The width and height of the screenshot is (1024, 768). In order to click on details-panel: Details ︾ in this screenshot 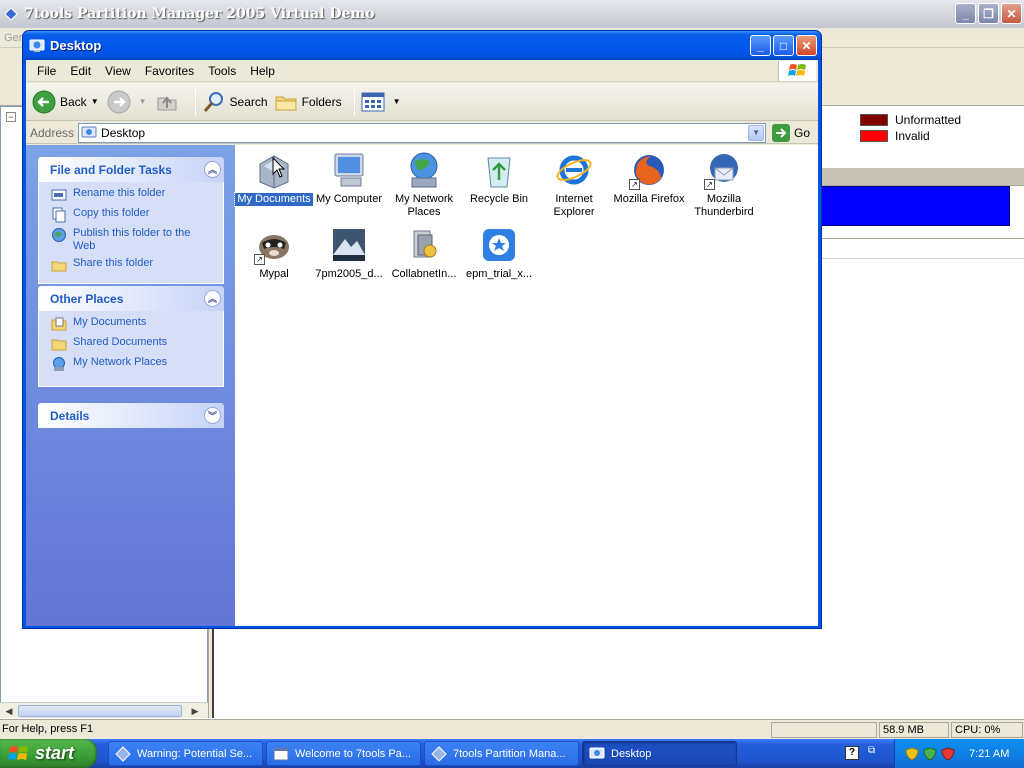, I will do `click(131, 415)`.